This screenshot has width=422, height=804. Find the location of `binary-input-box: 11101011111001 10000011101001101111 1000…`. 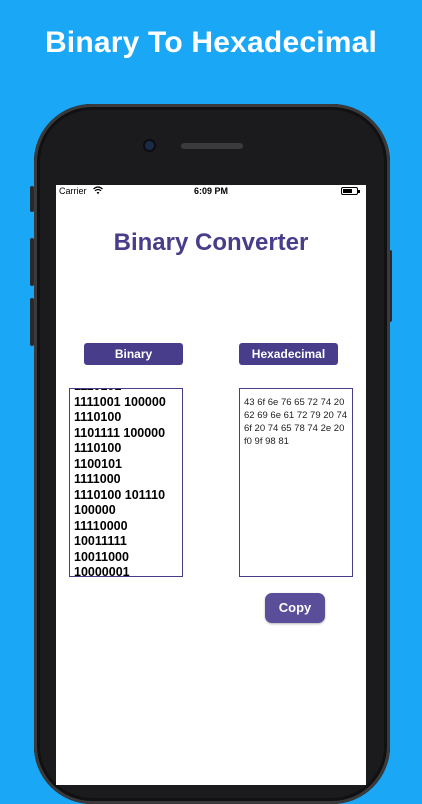

binary-input-box: 11101011111001 10000011101001101111 1000… is located at coordinates (126, 482).